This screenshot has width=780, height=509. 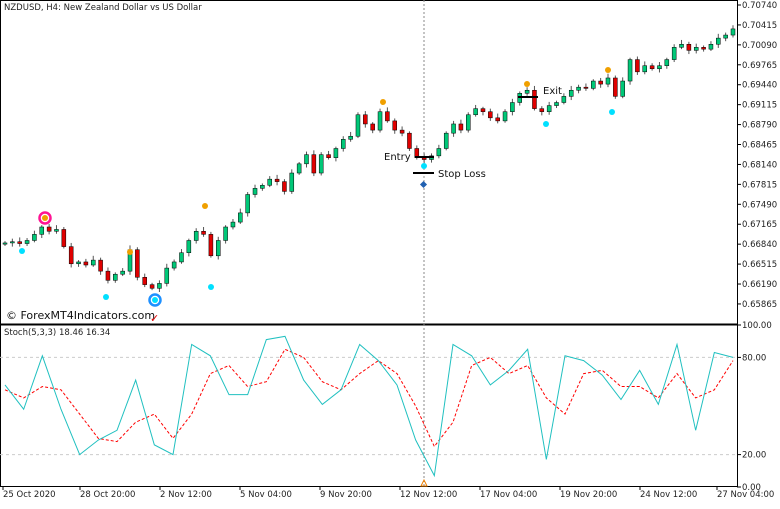 What do you see at coordinates (759, 245) in the screenshot?
I see `price-tick-label: 0.66840` at bounding box center [759, 245].